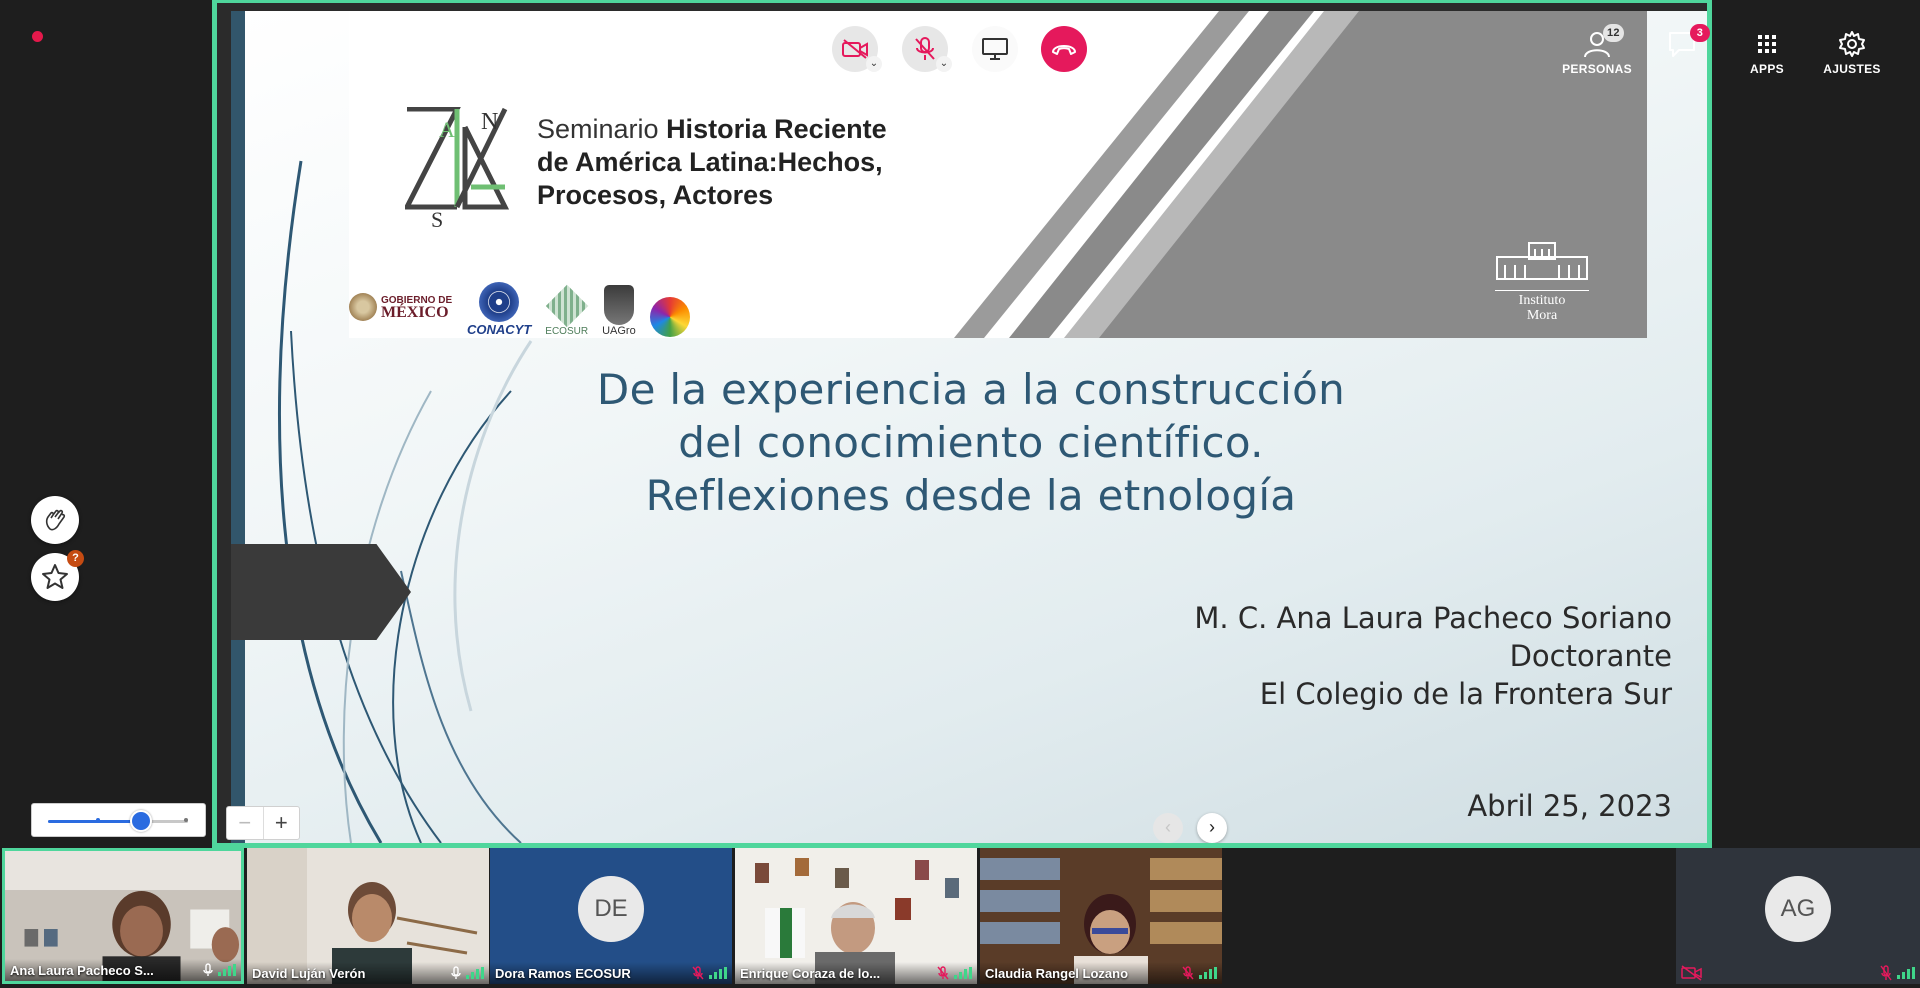 The height and width of the screenshot is (988, 1920). What do you see at coordinates (1852, 69) in the screenshot?
I see `settings-label: AJUSTES` at bounding box center [1852, 69].